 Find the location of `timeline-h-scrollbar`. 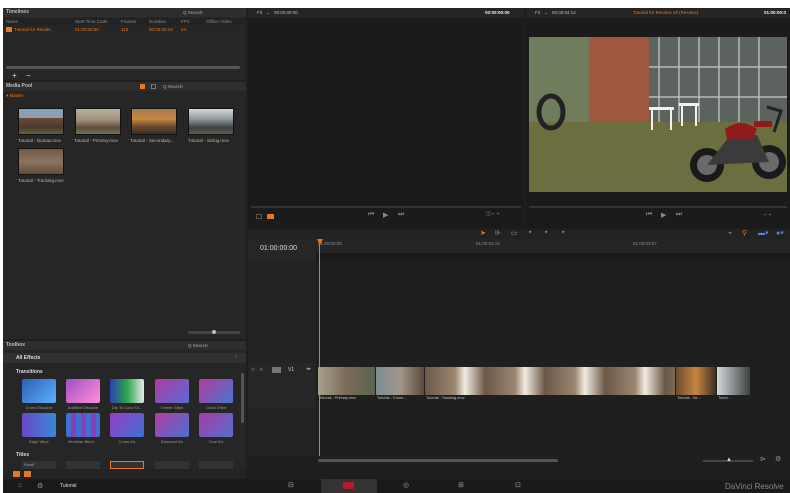

timeline-h-scrollbar is located at coordinates (438, 460).